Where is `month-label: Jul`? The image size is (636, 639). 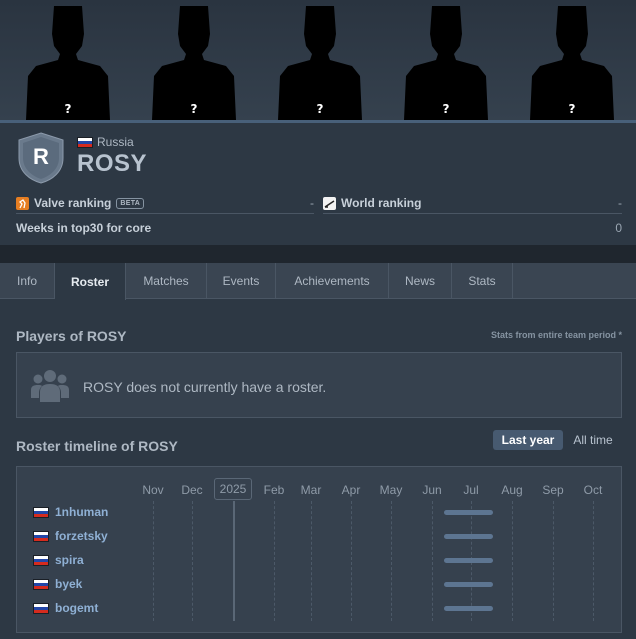
month-label: Jul is located at coordinates (471, 490).